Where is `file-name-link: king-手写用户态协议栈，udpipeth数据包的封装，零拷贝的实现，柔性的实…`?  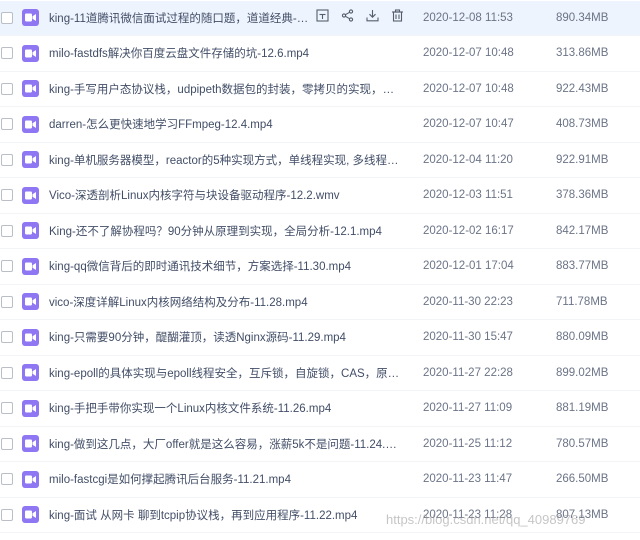
file-name-link: king-手写用户态协议栈，udpipeth数据包的封装，零拷贝的实现，柔性的实… is located at coordinates (225, 89).